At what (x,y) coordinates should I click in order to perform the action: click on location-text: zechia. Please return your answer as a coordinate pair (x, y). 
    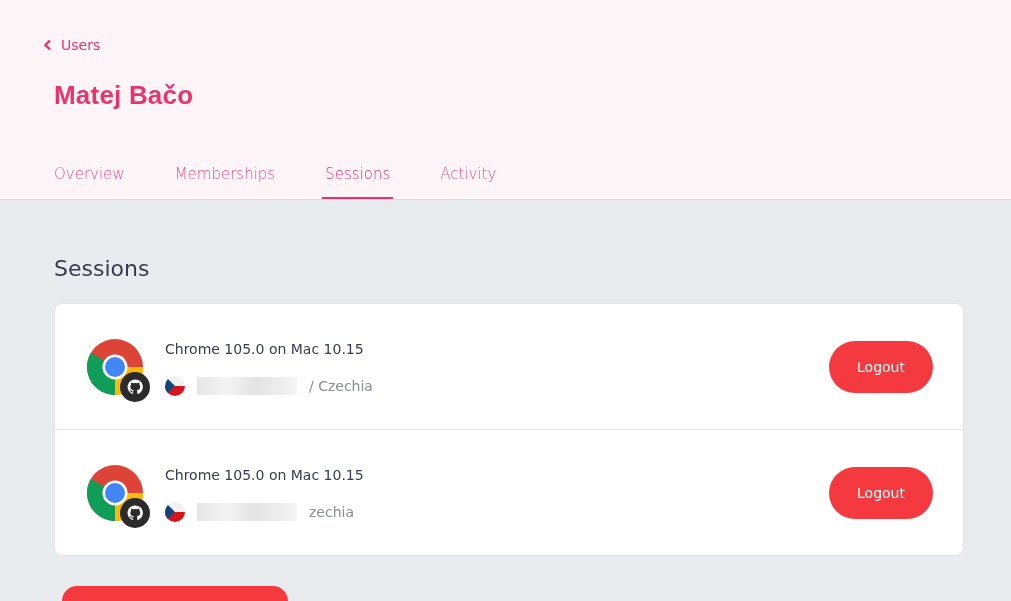
    Looking at the image, I should click on (331, 512).